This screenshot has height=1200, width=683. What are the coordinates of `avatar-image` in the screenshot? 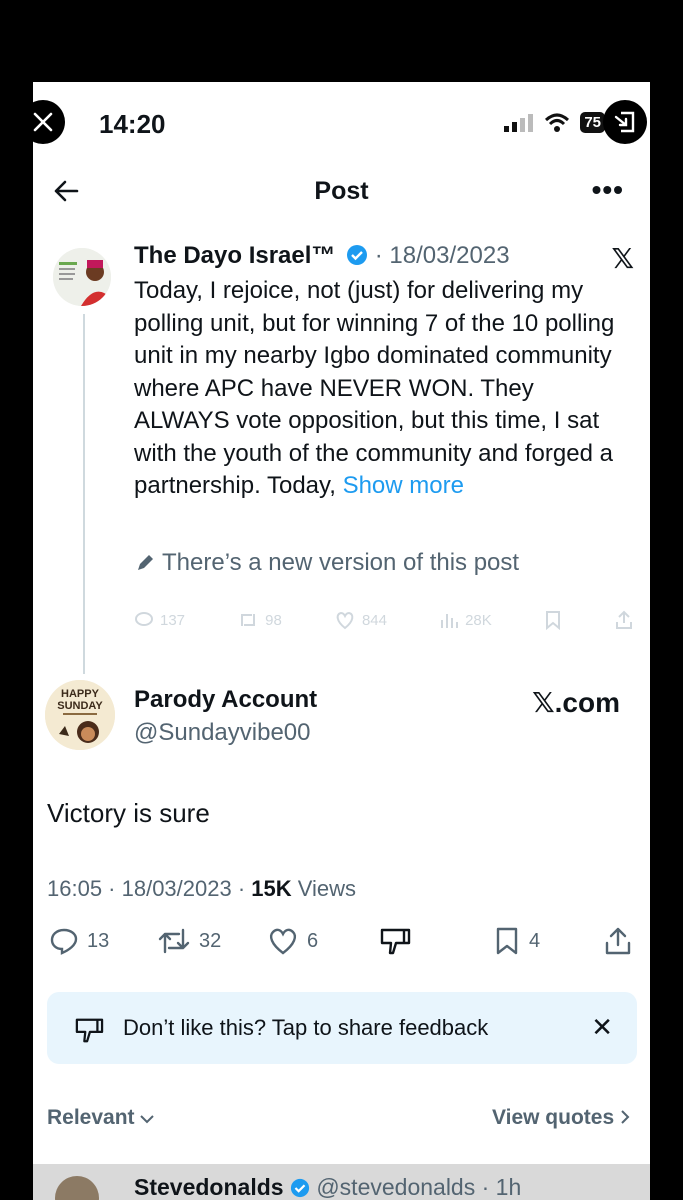 It's located at (82, 277).